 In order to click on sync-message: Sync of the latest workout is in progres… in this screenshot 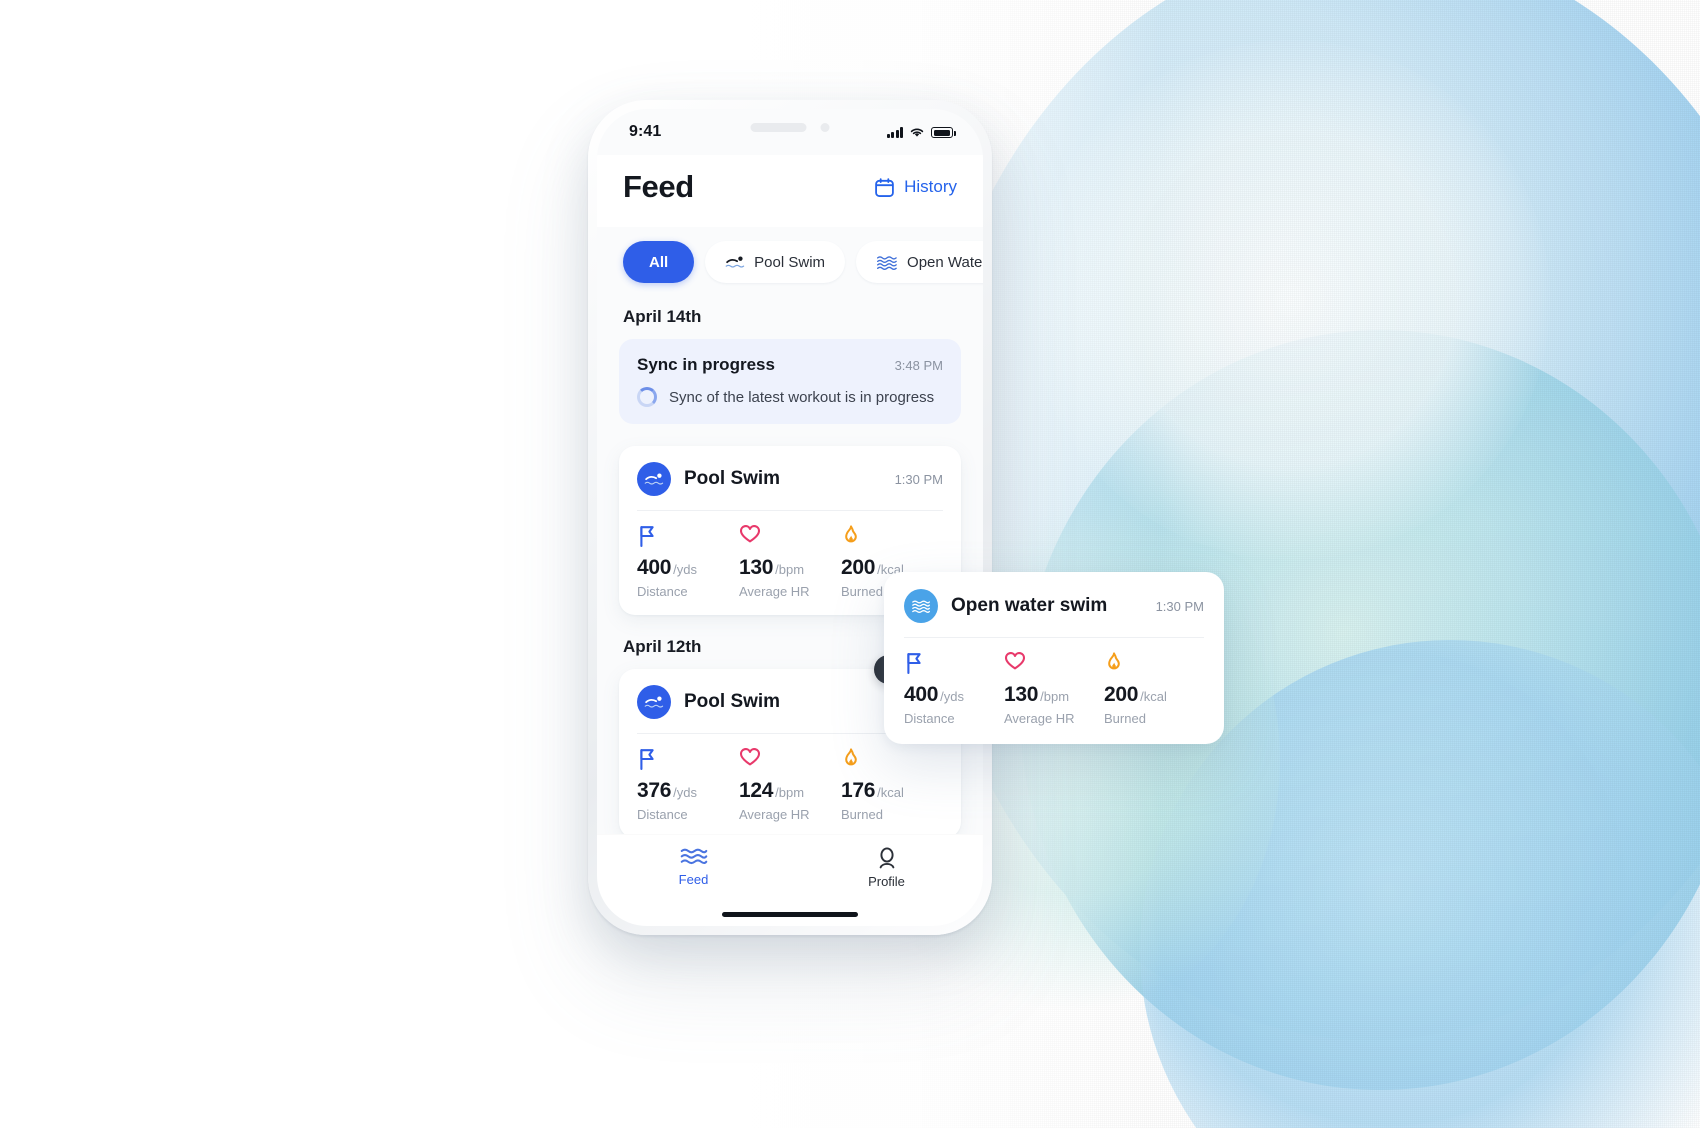, I will do `click(802, 397)`.